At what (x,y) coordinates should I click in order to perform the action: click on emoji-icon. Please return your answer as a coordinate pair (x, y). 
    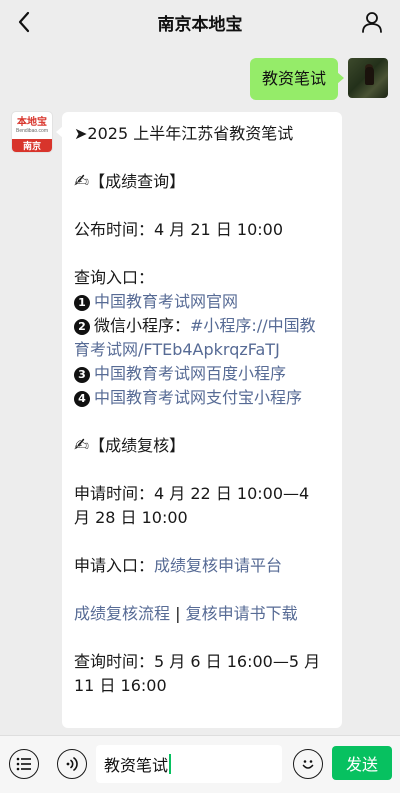
    Looking at the image, I should click on (308, 764).